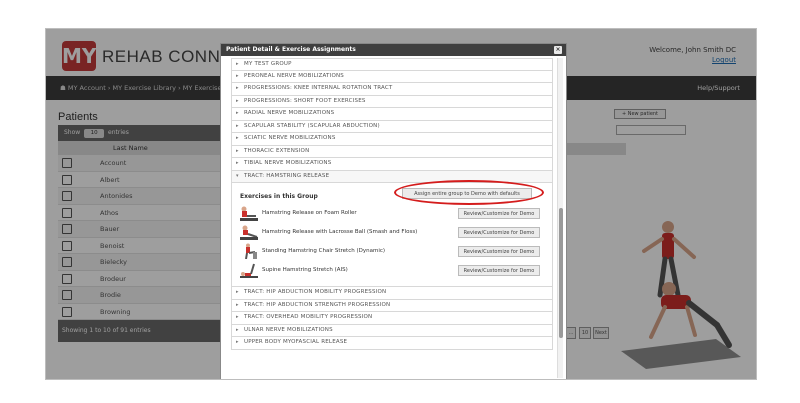 The width and height of the screenshot is (800, 403). I want to click on exercises-heading: Exercises in this Group, so click(279, 196).